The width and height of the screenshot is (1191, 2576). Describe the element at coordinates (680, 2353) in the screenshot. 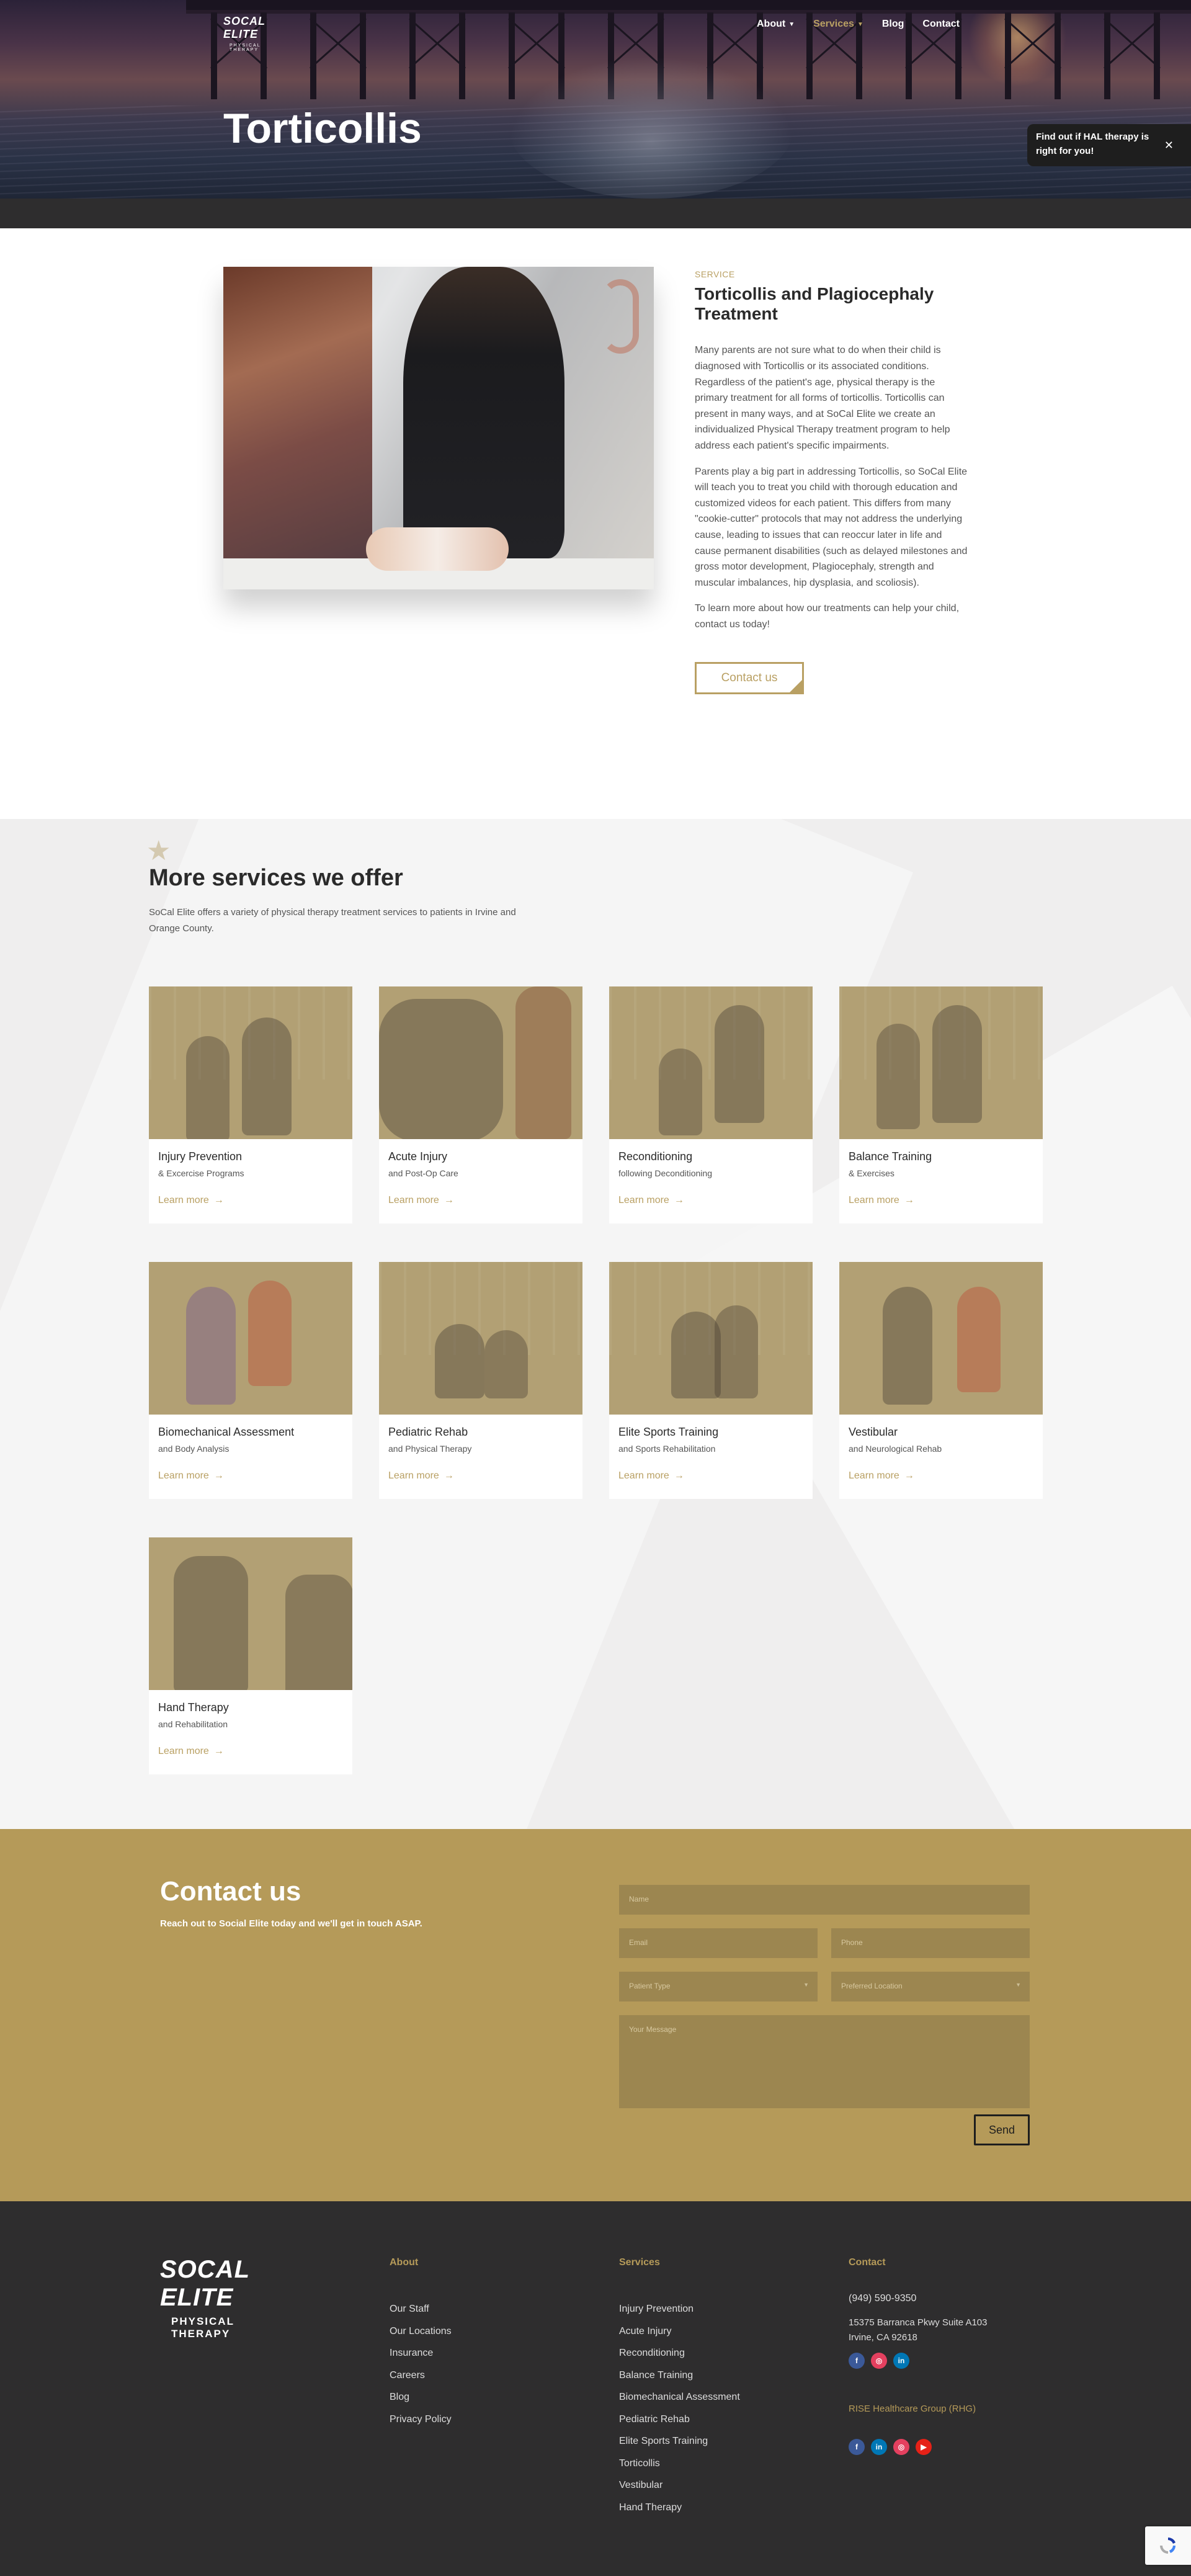

I see `footer-link: Reconditioning` at that location.